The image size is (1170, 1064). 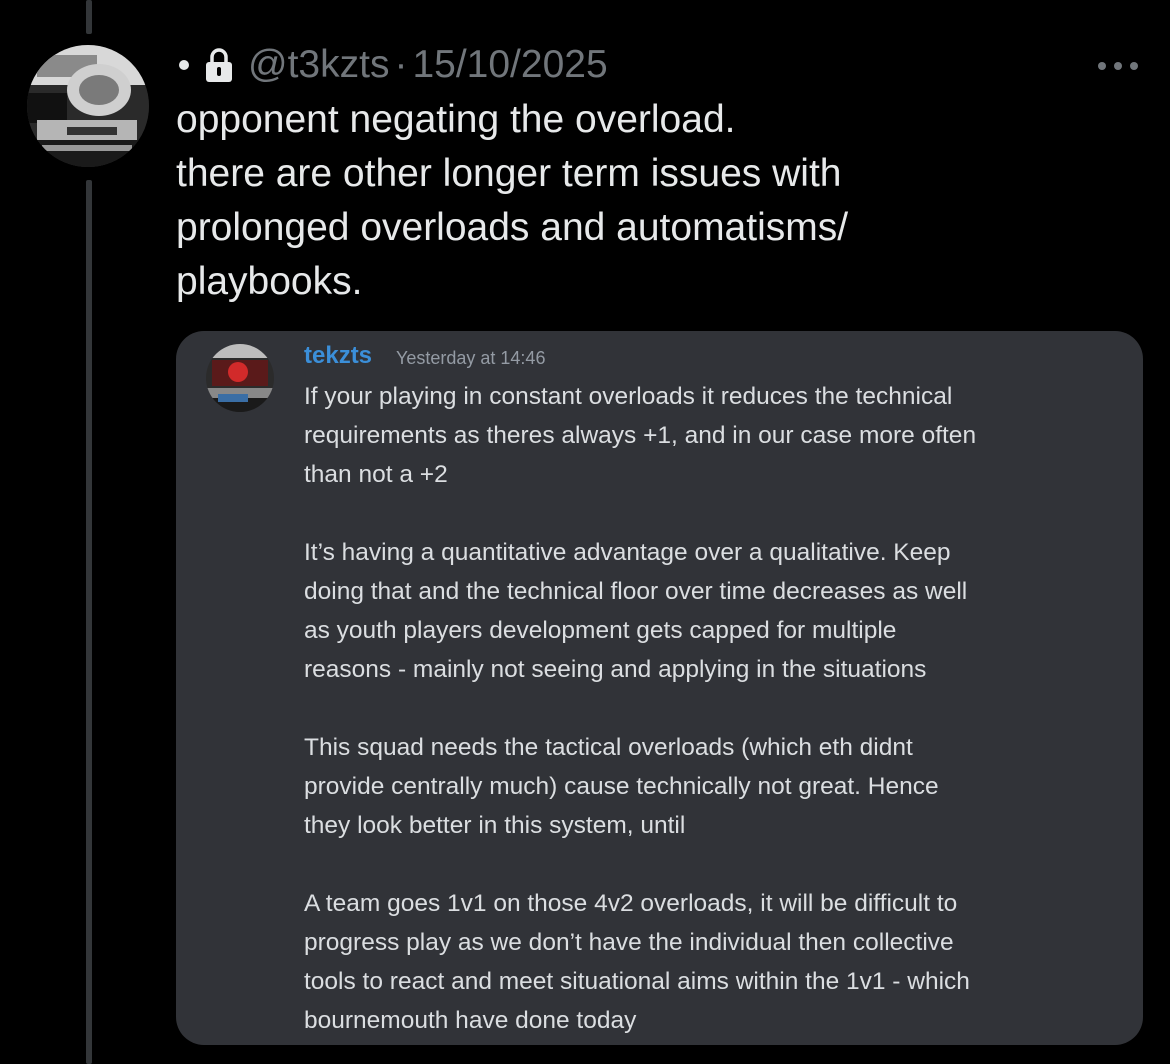 What do you see at coordinates (512, 227) in the screenshot?
I see `tweet-text-line: prolonged overloads and automatisms/` at bounding box center [512, 227].